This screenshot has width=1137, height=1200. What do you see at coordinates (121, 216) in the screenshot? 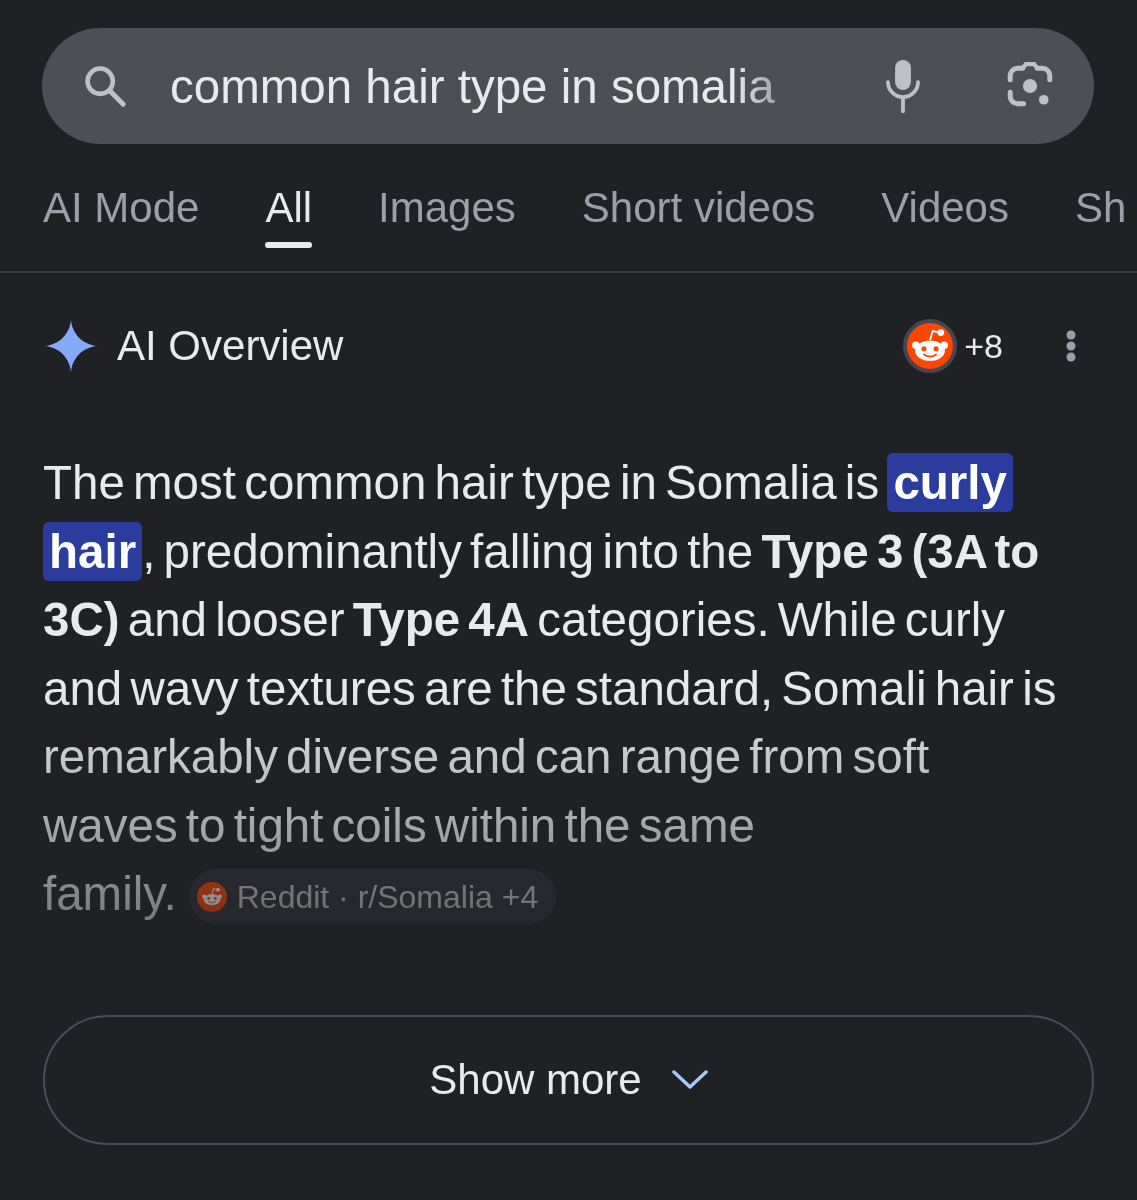
I see `search-tab: AI Mode` at bounding box center [121, 216].